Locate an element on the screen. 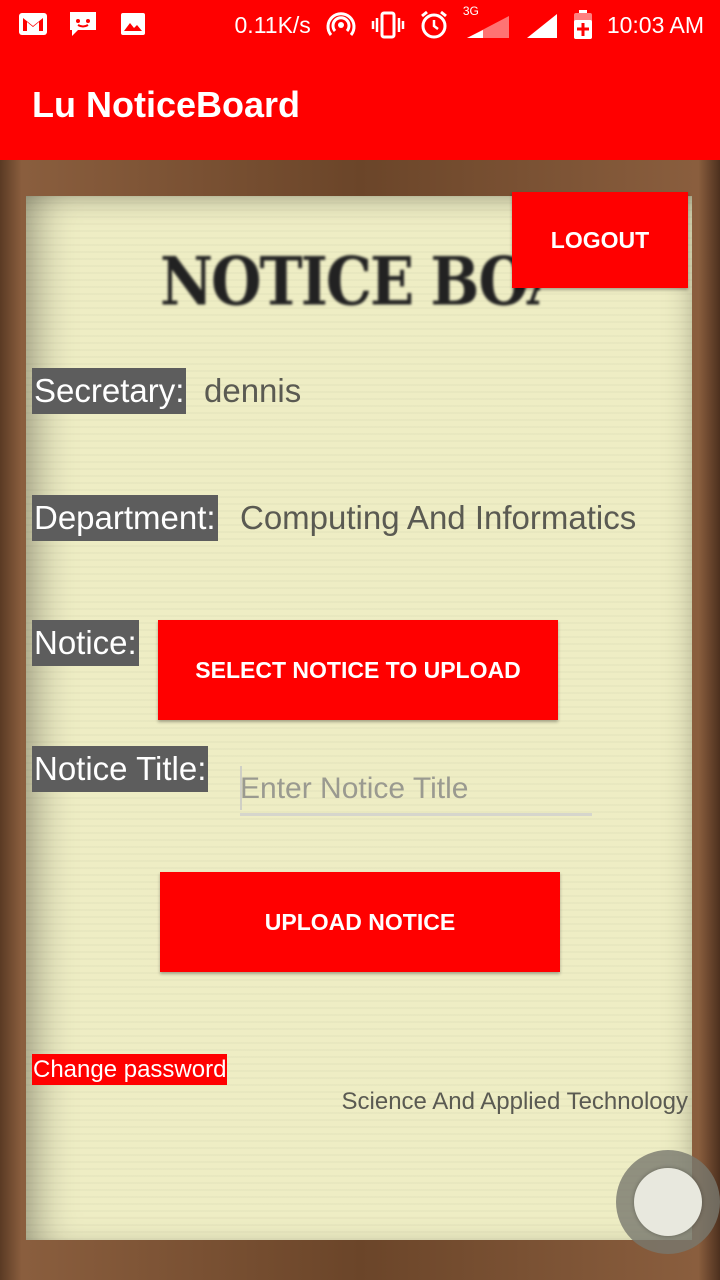 Image resolution: width=720 pixels, height=1280 pixels. notice-title-label: Notice Title: is located at coordinates (120, 769).